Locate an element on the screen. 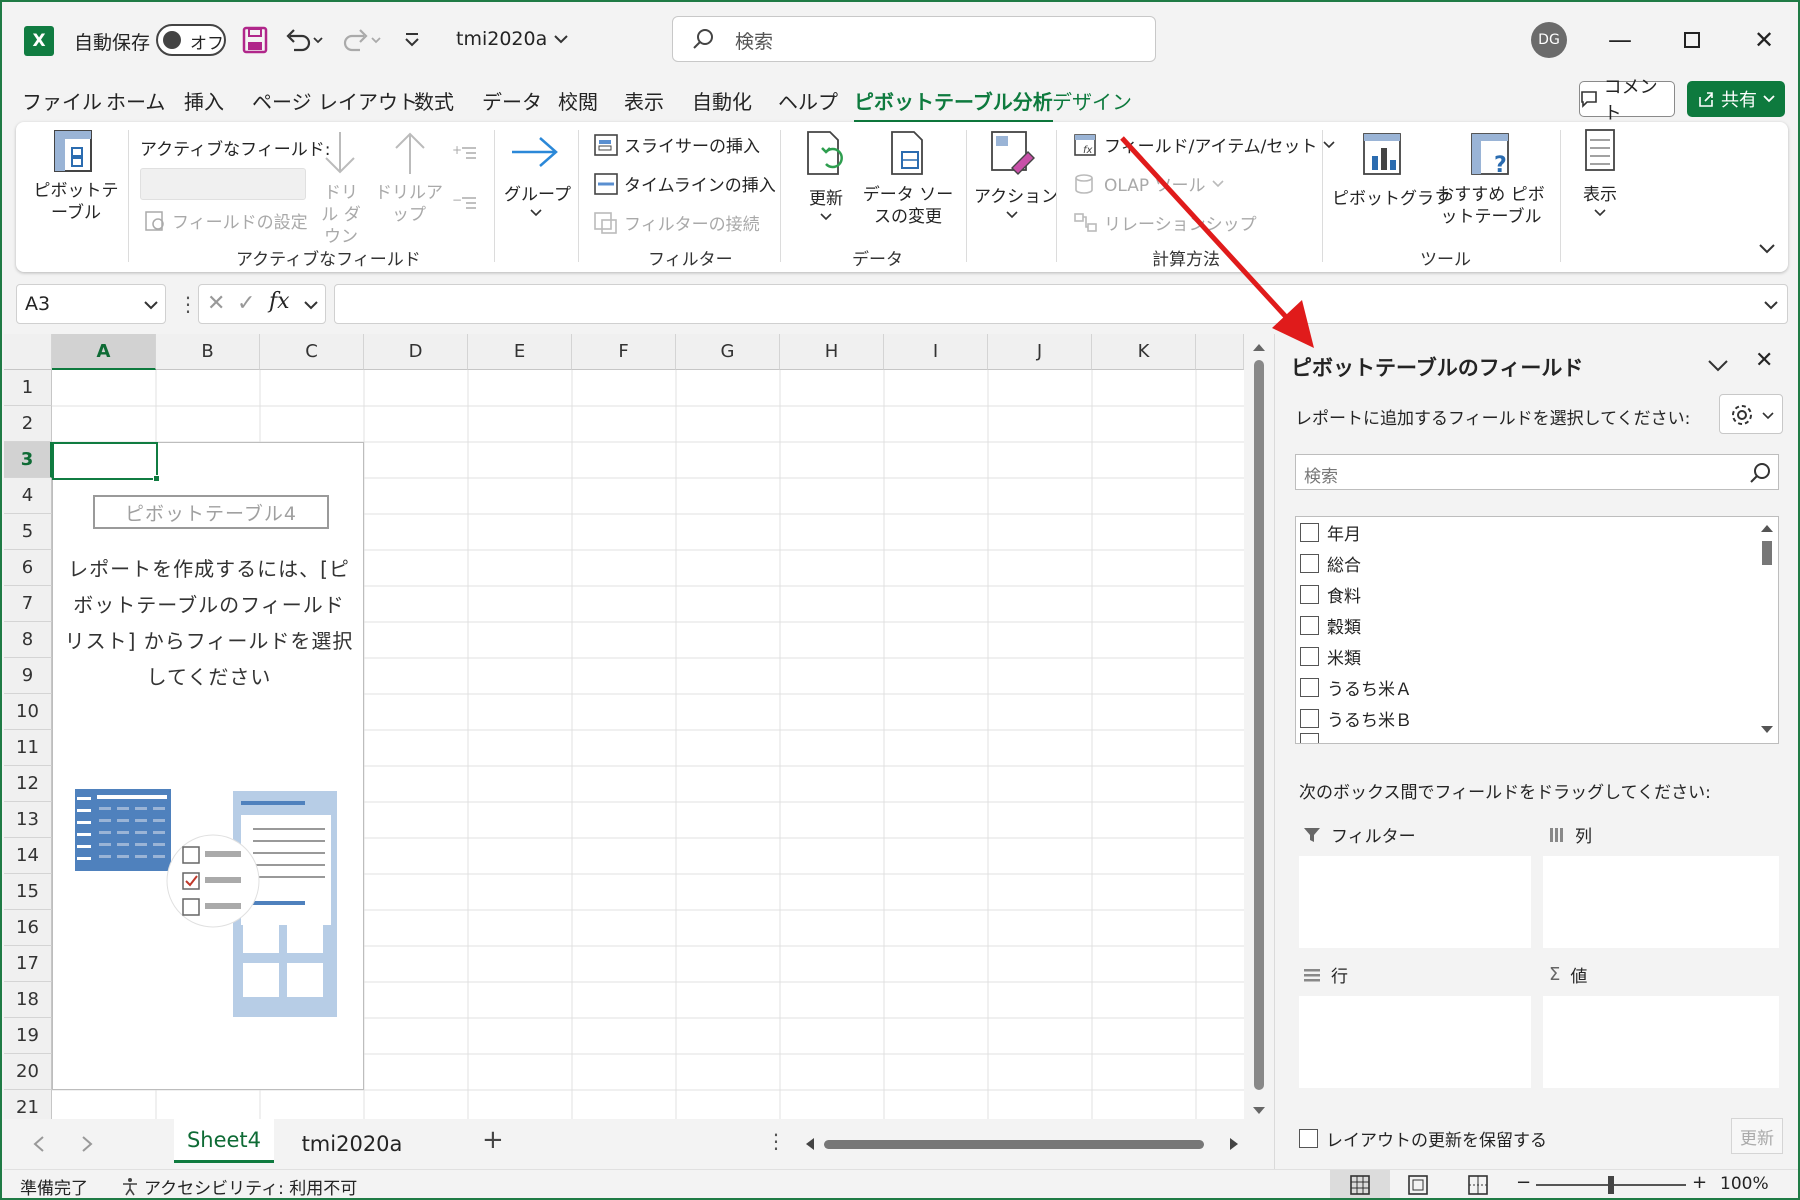 The image size is (1800, 1200). recommended-pivot-button: ? おすすめ ピボットテーブル is located at coordinates (1491, 180).